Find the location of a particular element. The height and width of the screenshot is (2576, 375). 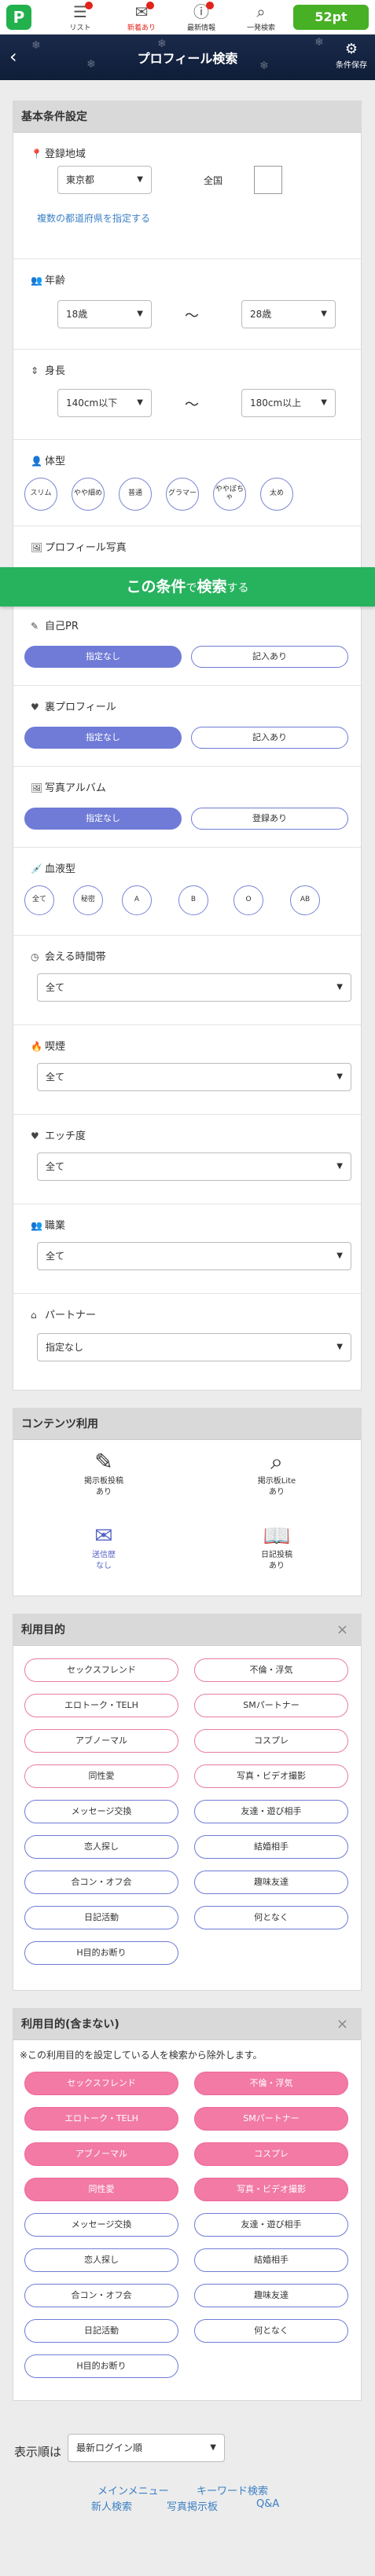

exclude-option: 合コン・オフ会 is located at coordinates (101, 2295).